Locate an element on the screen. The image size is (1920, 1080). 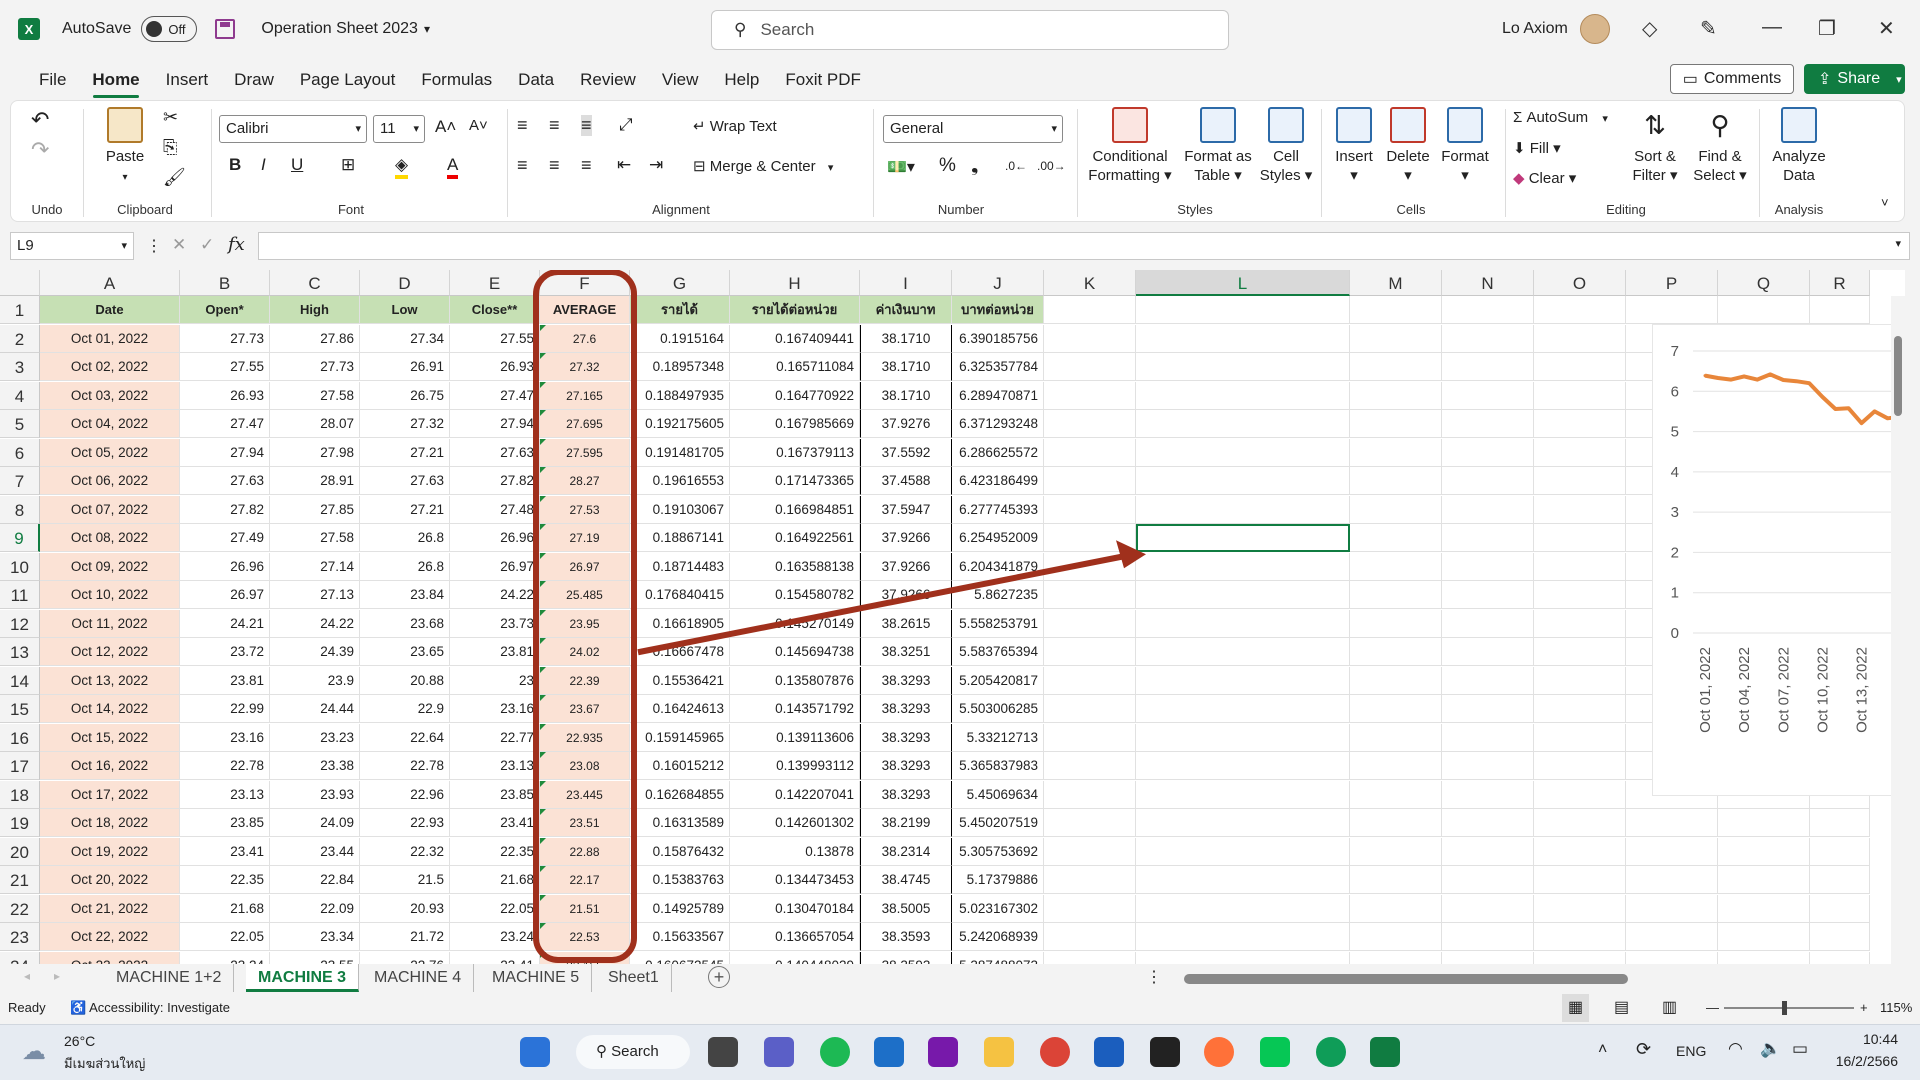
cell-k15 is located at coordinates (1090, 709).